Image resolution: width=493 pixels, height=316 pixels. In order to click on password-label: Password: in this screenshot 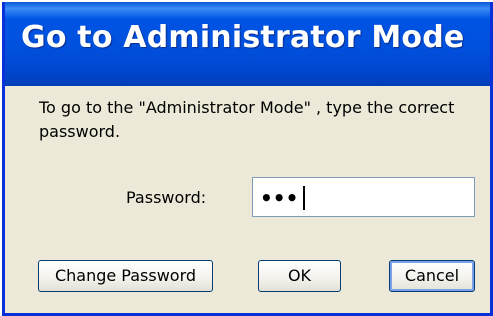, I will do `click(166, 197)`.